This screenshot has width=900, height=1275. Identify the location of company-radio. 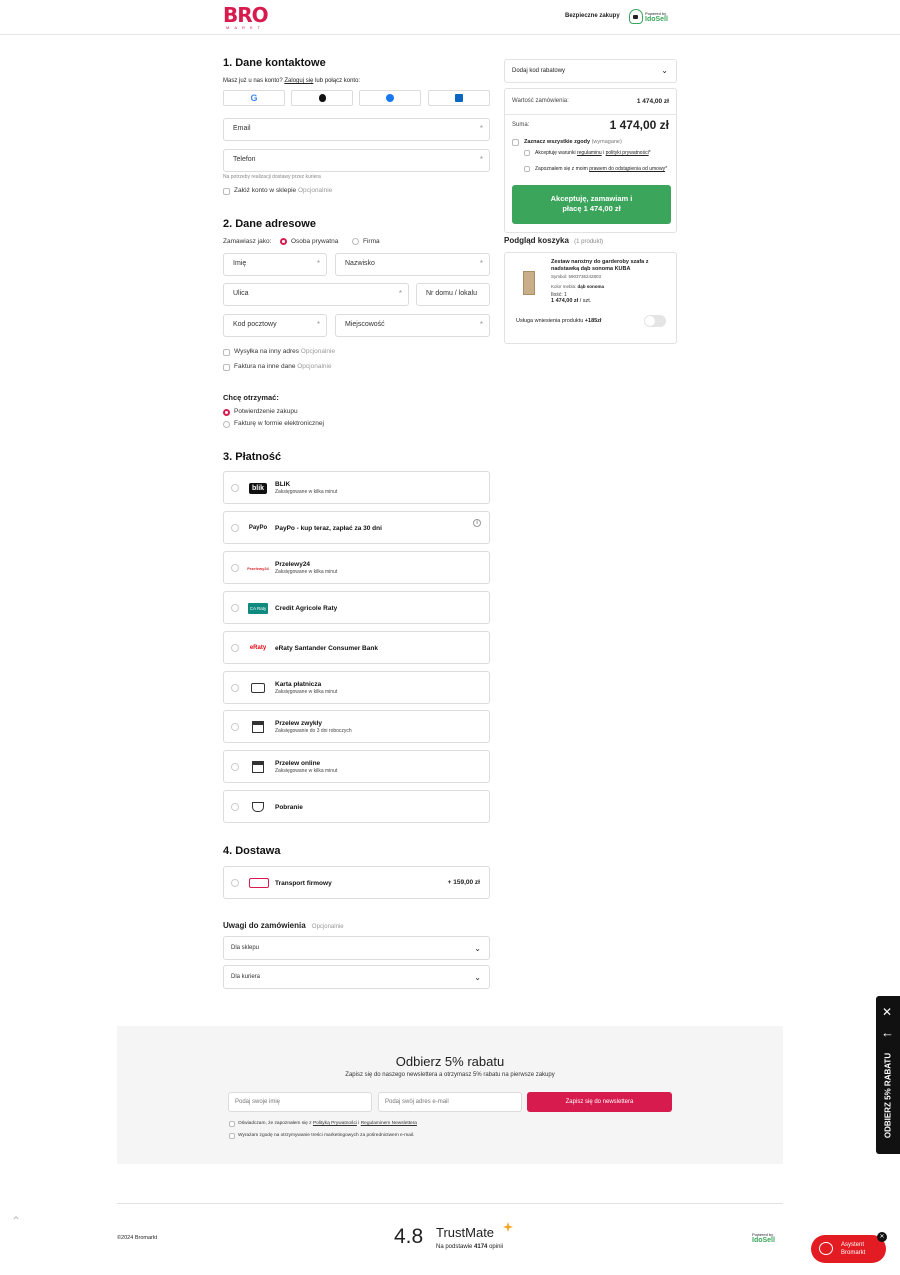
(355, 241).